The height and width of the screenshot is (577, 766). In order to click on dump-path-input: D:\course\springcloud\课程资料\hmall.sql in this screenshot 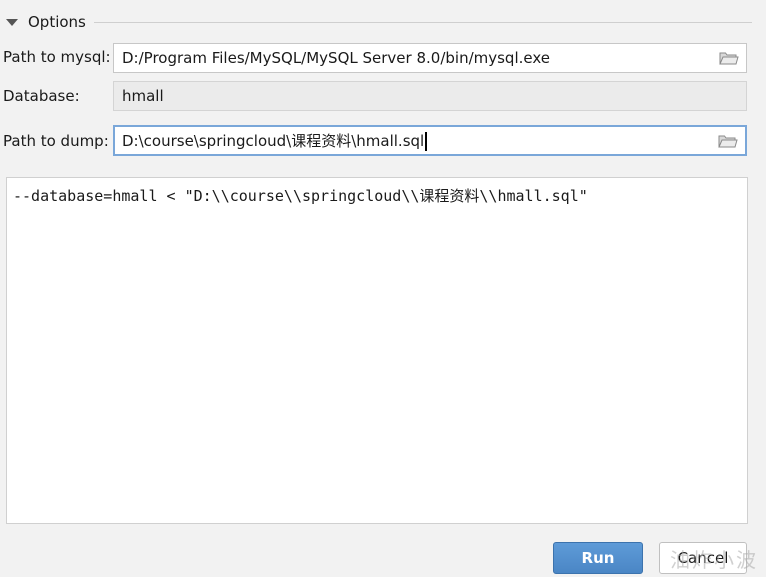, I will do `click(418, 140)`.